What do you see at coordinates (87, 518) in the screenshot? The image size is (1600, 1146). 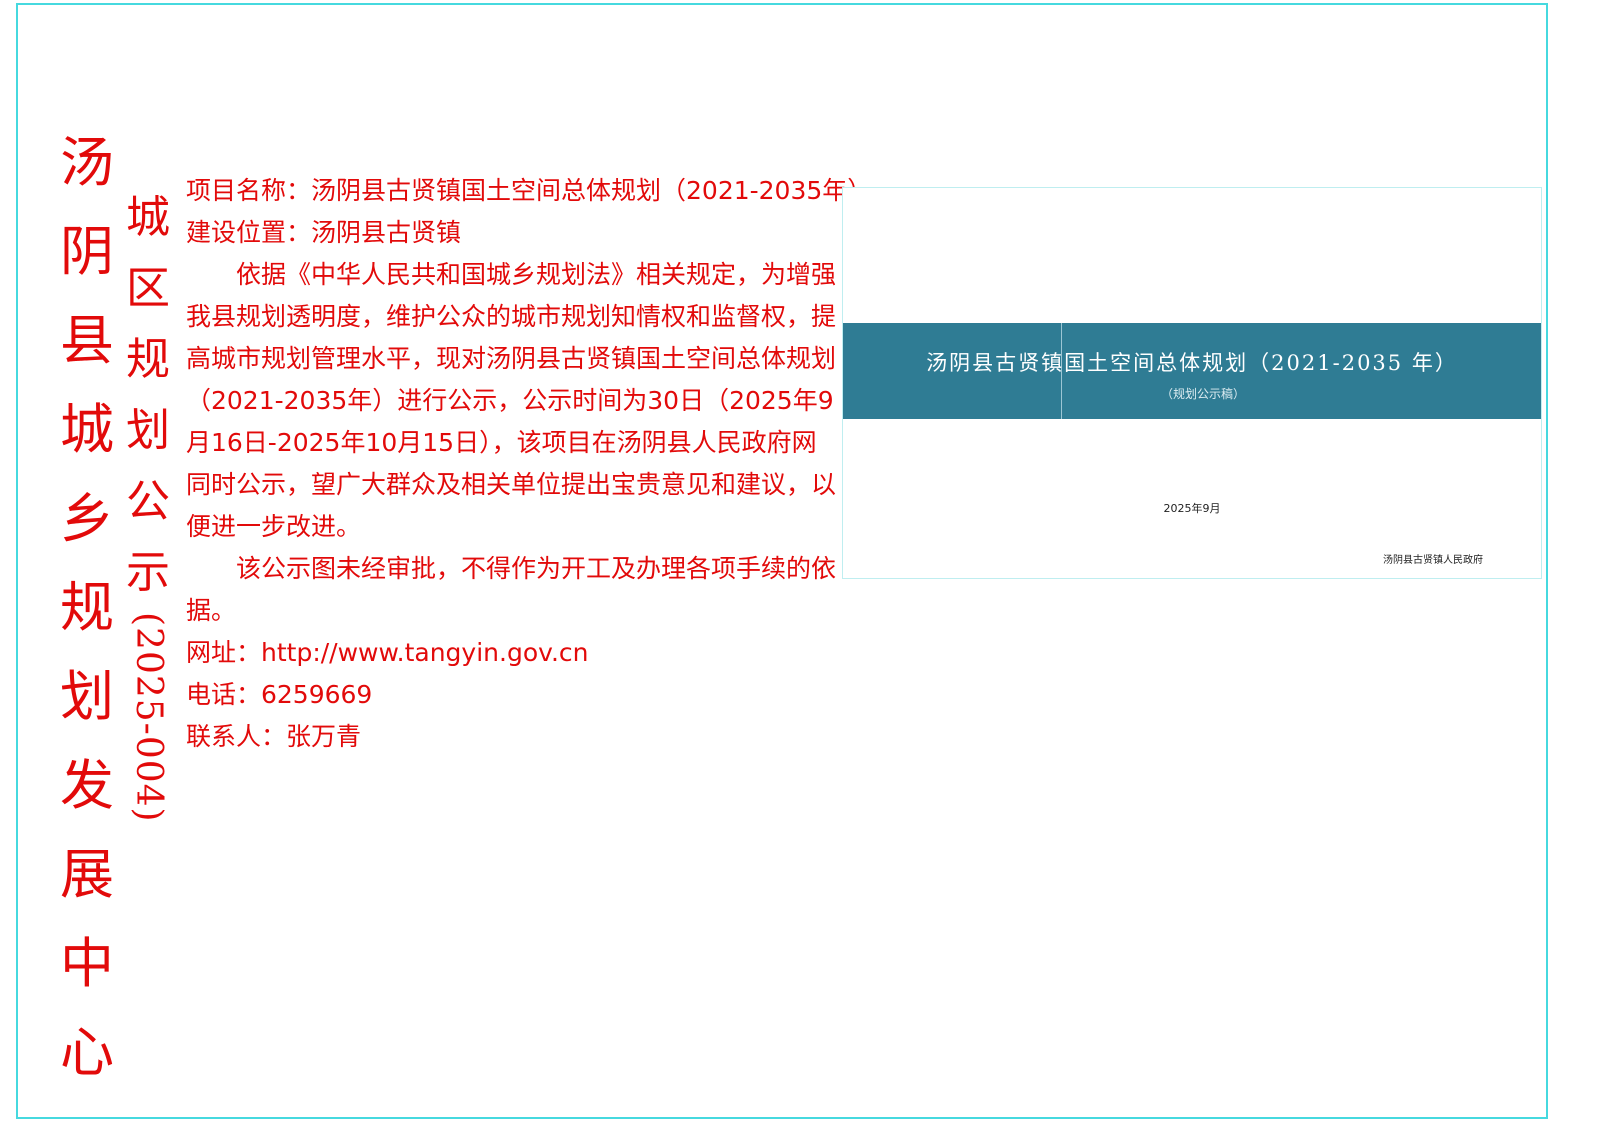 I see `organization-title-char: 乡` at bounding box center [87, 518].